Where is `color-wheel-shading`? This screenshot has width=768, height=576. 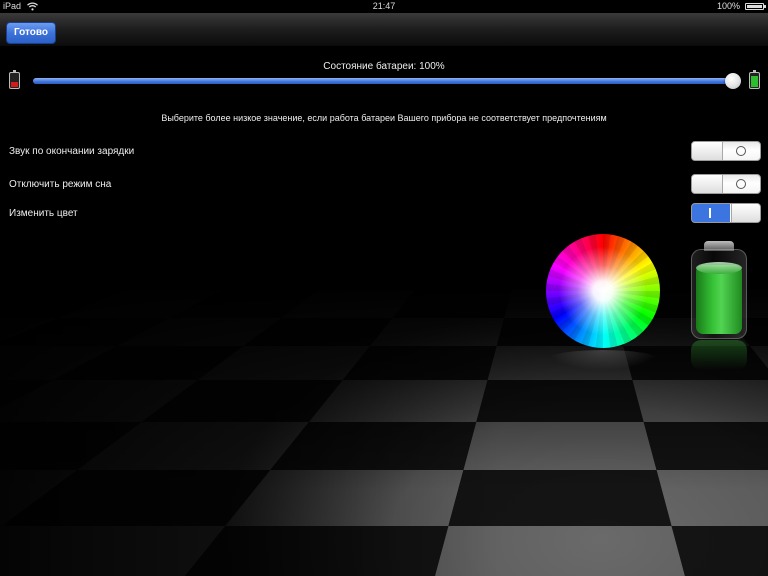
color-wheel-shading is located at coordinates (603, 291).